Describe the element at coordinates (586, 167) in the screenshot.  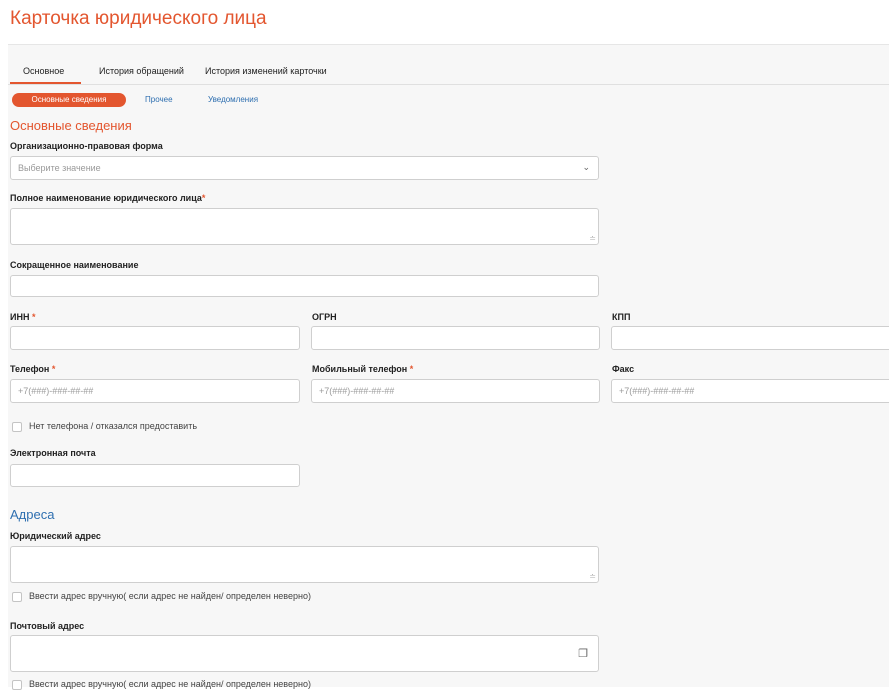
I see `chevron-down-icon: ⌄` at that location.